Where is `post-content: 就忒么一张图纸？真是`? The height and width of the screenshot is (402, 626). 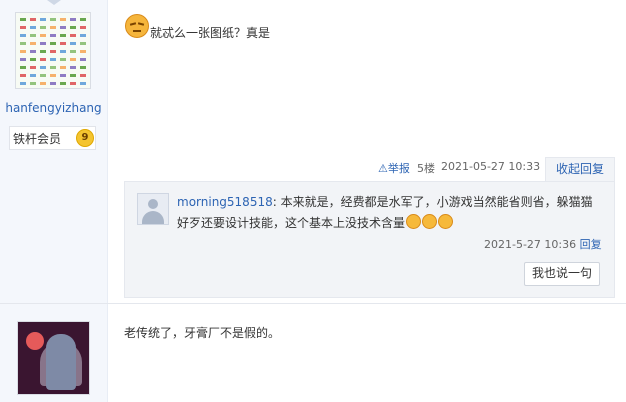 post-content: 就忒么一张图纸？真是 is located at coordinates (210, 33).